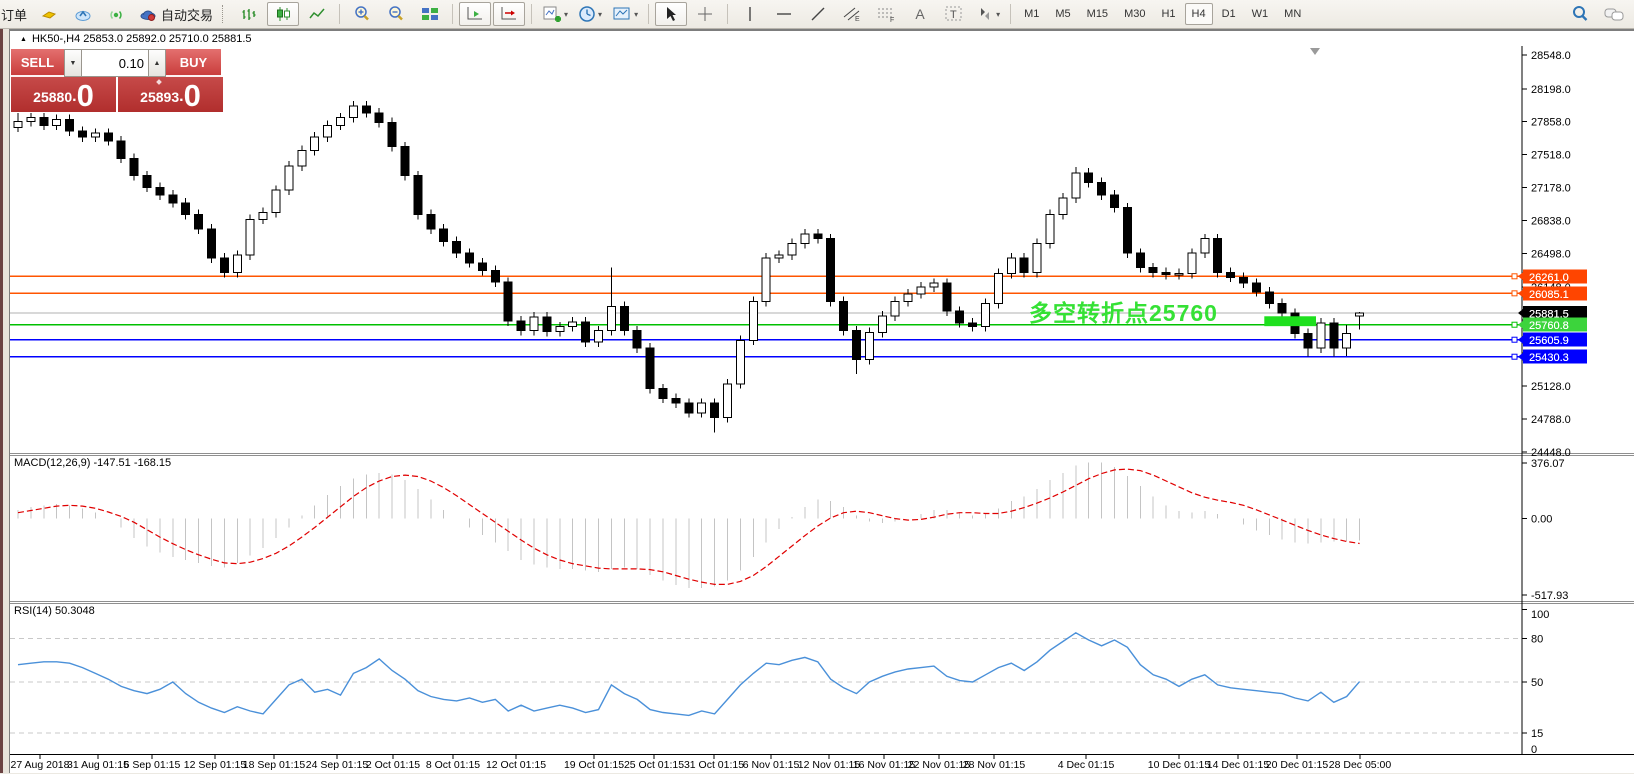  Describe the element at coordinates (1534, 750) in the screenshot. I see `svg-text: 0` at that location.